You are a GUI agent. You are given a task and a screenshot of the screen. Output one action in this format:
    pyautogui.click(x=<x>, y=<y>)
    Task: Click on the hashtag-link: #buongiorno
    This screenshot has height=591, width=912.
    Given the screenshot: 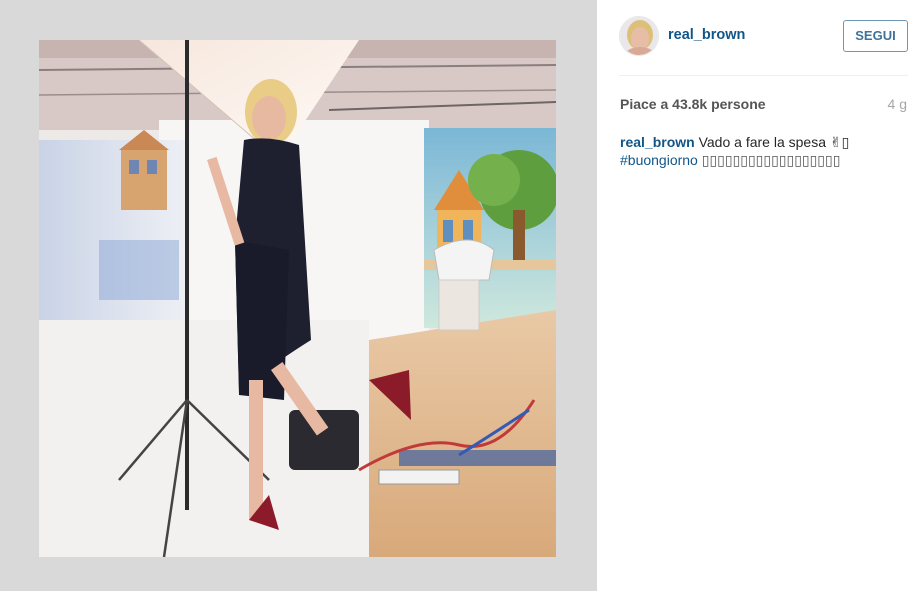 What is the action you would take?
    pyautogui.click(x=659, y=160)
    